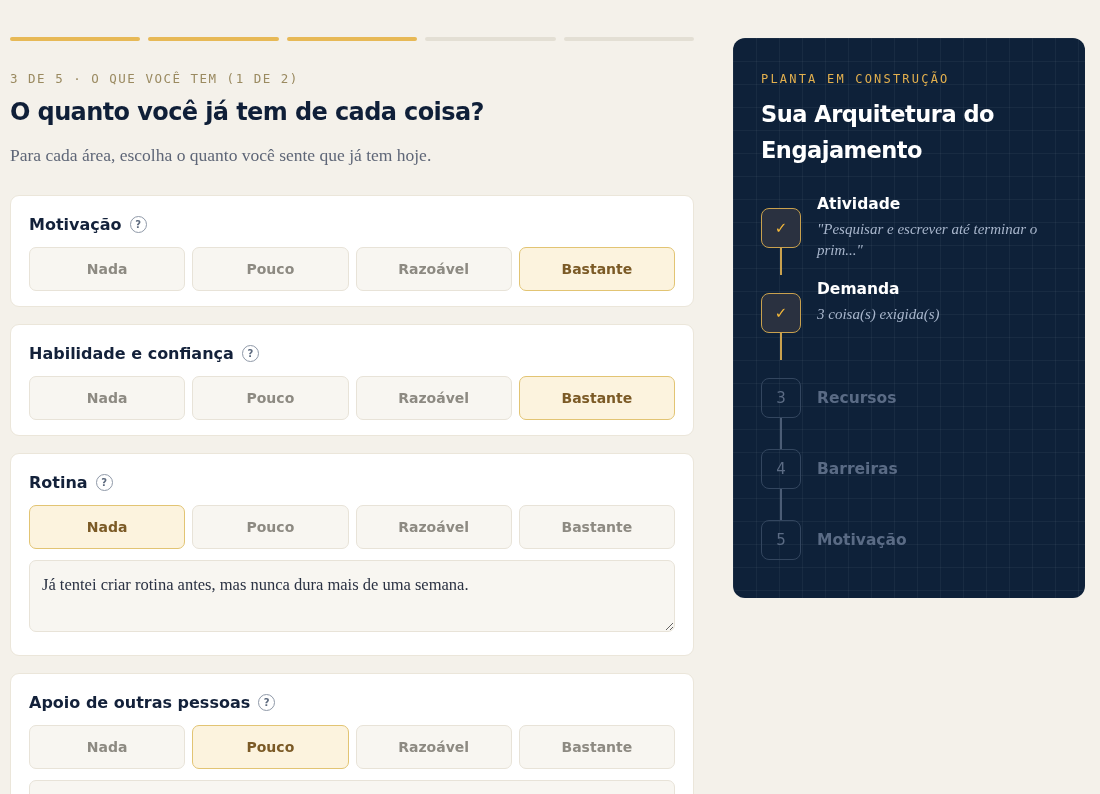 This screenshot has width=1100, height=794. Describe the element at coordinates (247, 112) in the screenshot. I see `page-heading: O quanto você já tem de cada coisa?` at that location.